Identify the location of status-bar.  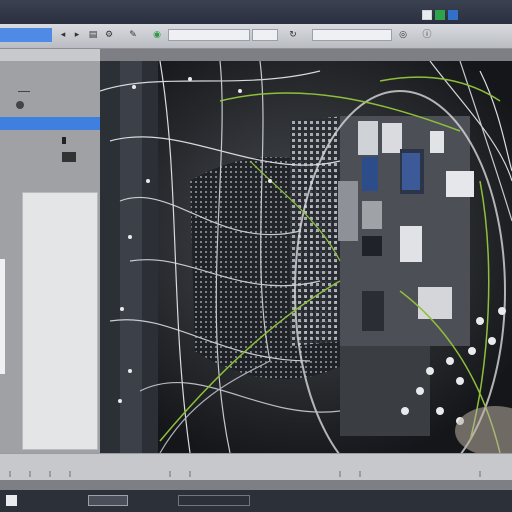
(256, 466).